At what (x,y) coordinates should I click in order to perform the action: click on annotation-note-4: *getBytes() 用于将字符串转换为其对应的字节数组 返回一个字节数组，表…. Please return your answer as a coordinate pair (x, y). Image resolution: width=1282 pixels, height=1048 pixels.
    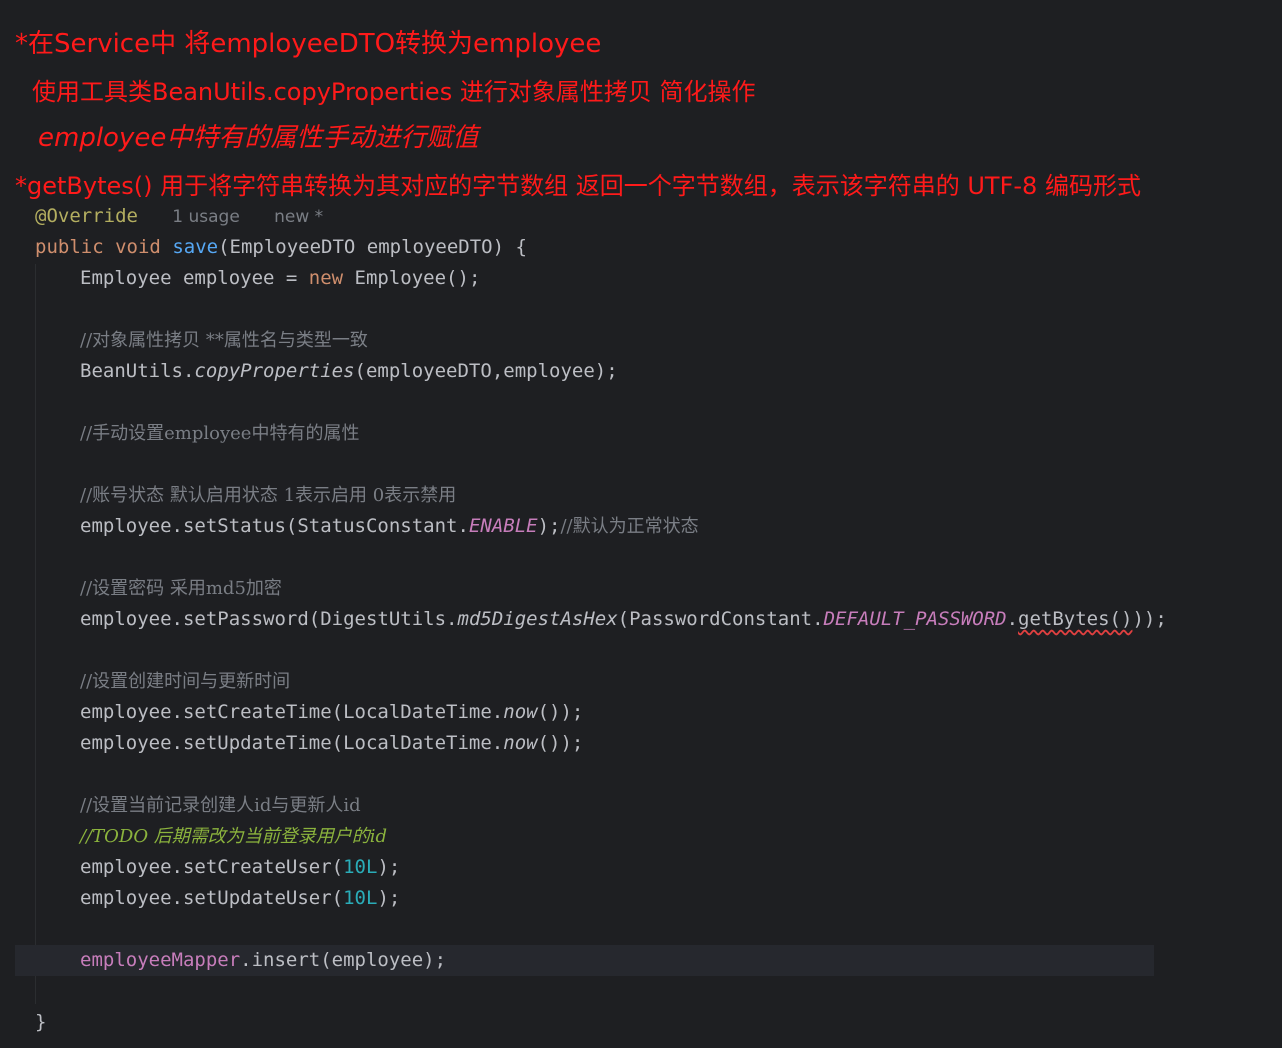
    Looking at the image, I should click on (578, 186).